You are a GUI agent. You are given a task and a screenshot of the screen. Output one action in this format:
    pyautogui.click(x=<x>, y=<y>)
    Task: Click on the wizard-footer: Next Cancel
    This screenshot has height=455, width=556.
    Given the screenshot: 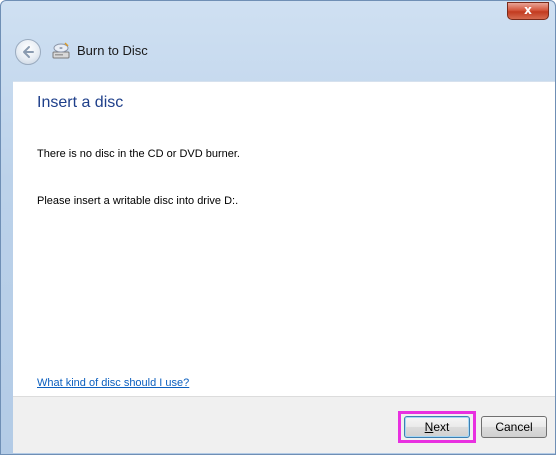 What is the action you would take?
    pyautogui.click(x=284, y=424)
    